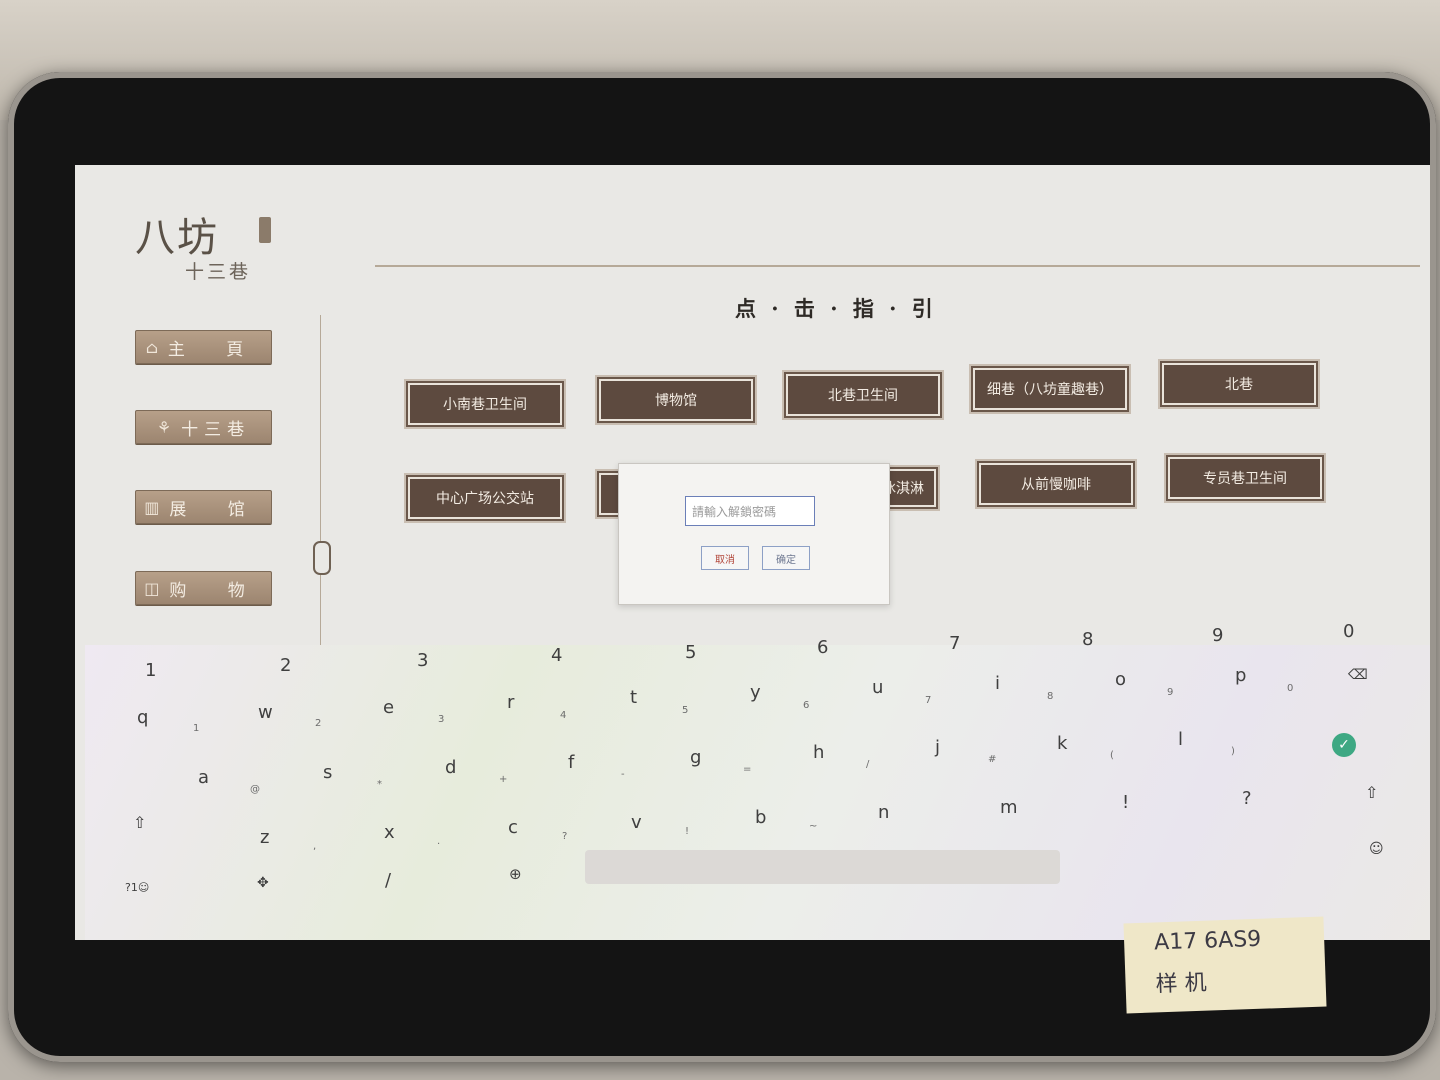 The height and width of the screenshot is (1080, 1440). Describe the element at coordinates (164, 427) in the screenshot. I see `lane-icon: ⚘` at that location.